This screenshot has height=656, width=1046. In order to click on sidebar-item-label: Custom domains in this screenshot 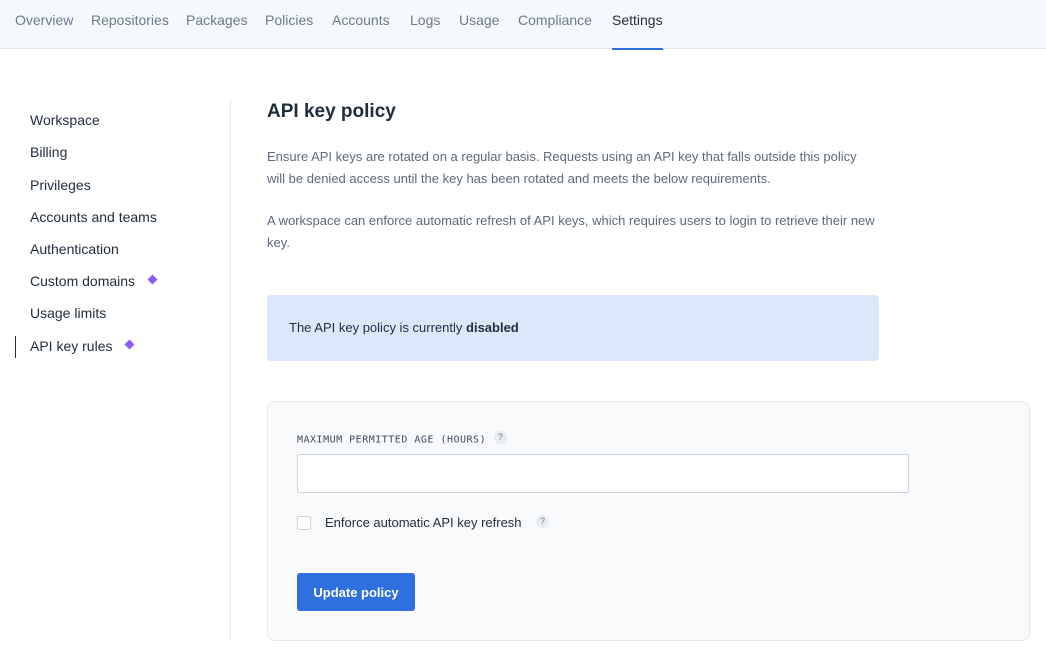, I will do `click(83, 281)`.